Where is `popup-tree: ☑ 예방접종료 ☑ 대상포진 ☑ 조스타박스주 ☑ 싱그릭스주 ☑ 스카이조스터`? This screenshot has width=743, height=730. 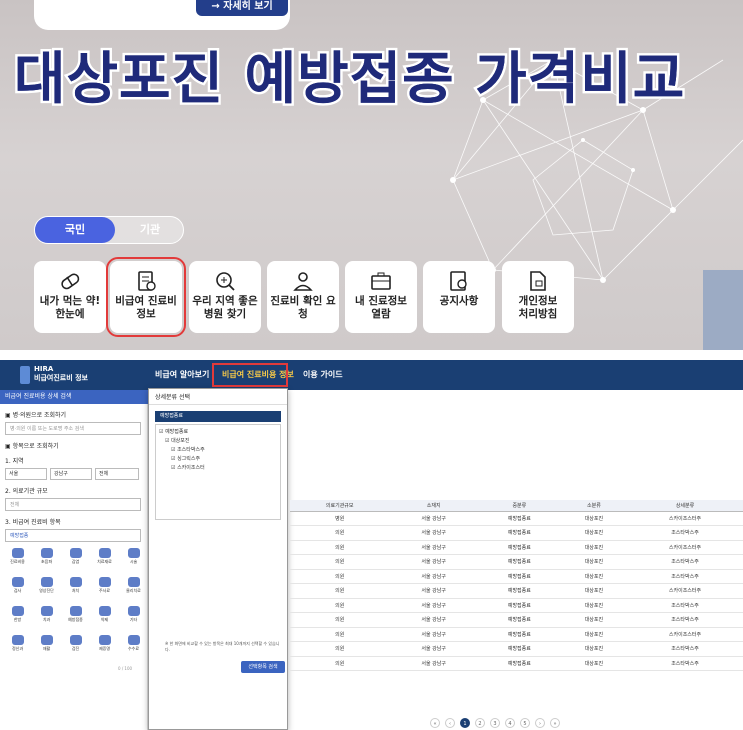 popup-tree: ☑ 예방접종료 ☑ 대상포진 ☑ 조스타박스주 ☑ 싱그릭스주 ☑ 스카이조스터 is located at coordinates (218, 472).